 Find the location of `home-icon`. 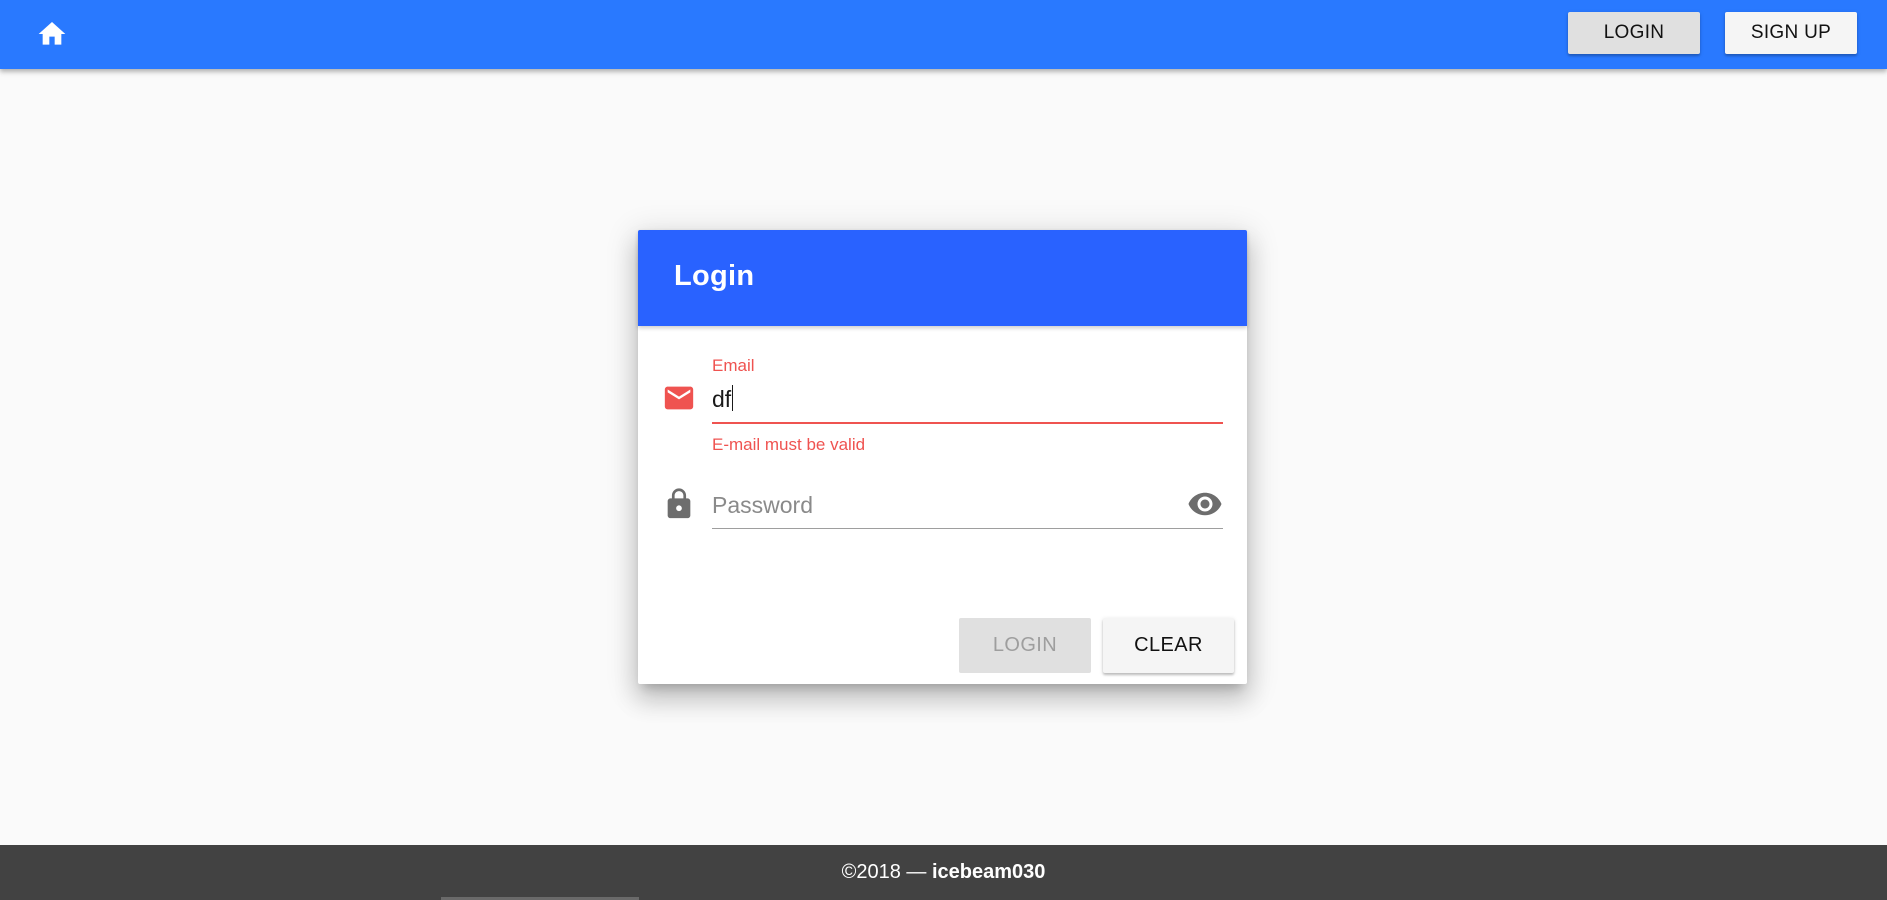

home-icon is located at coordinates (52, 33).